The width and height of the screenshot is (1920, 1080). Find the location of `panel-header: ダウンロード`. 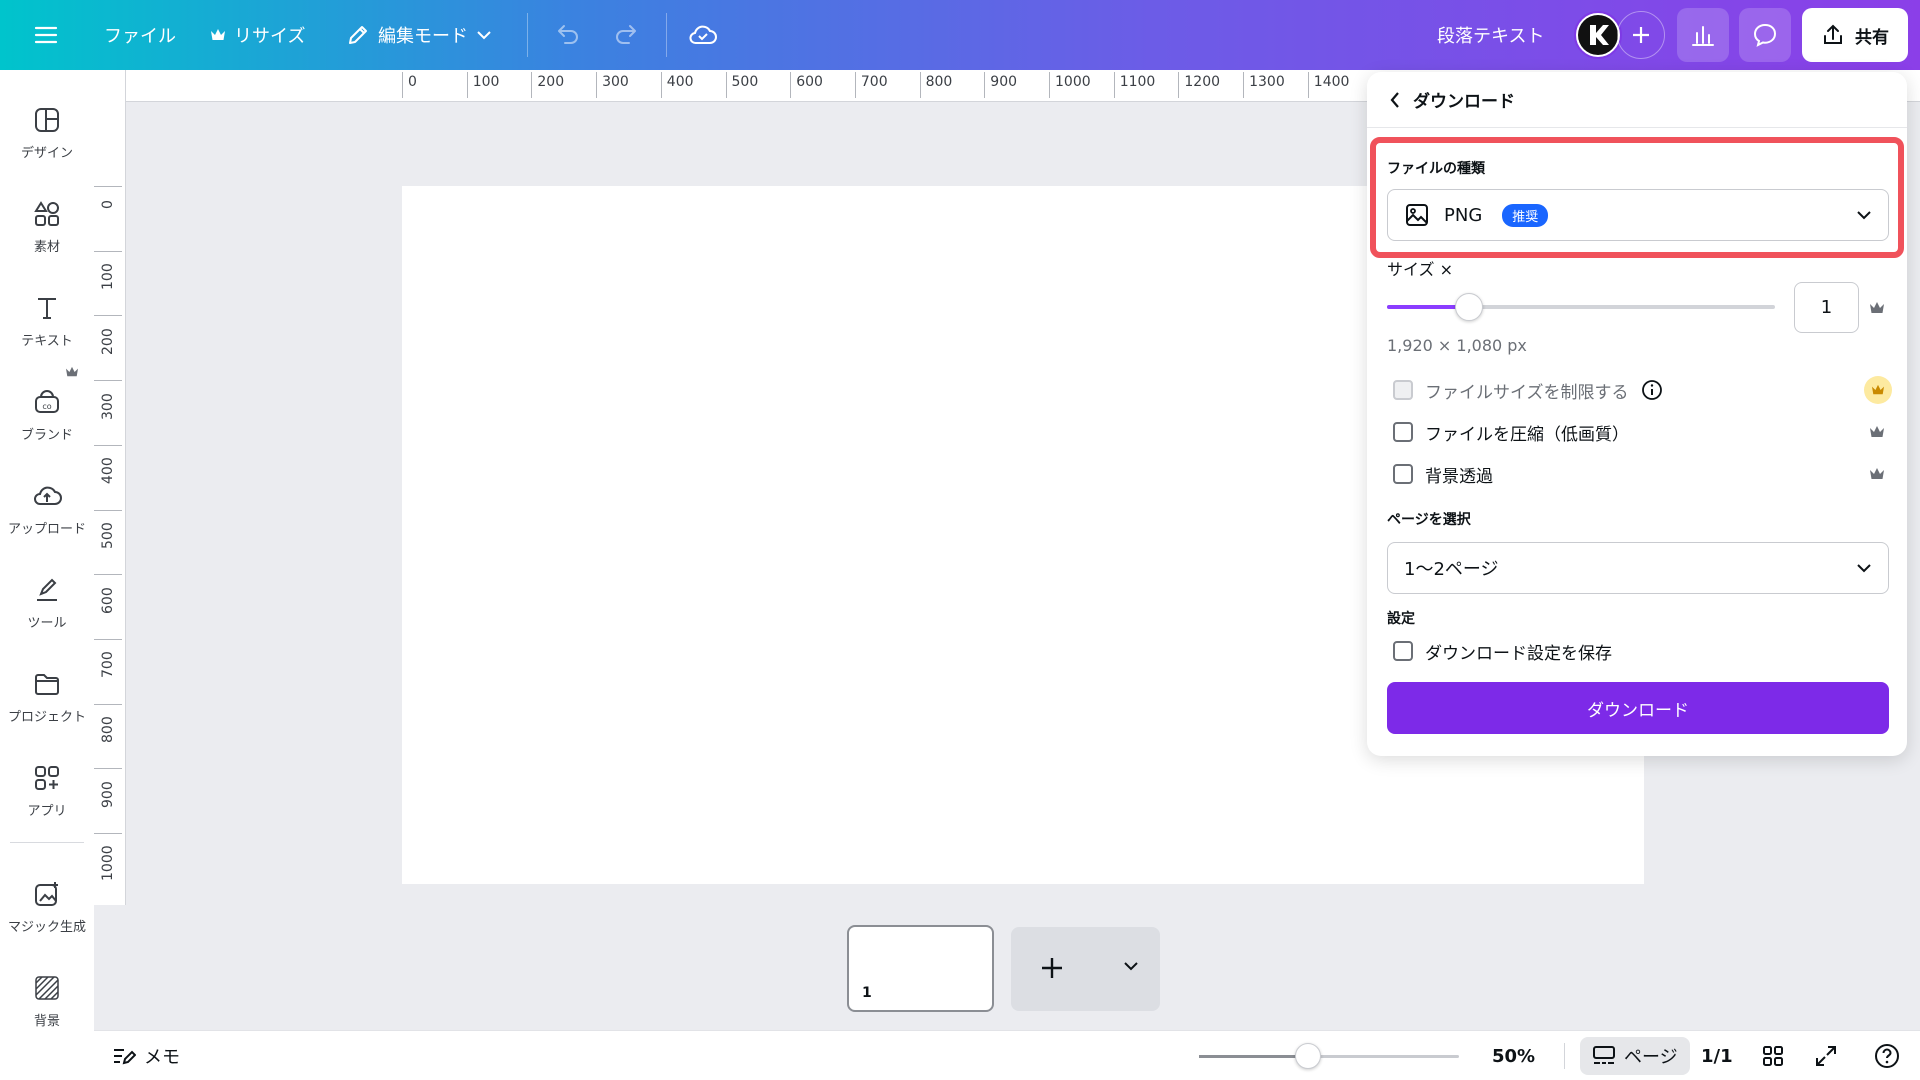

panel-header: ダウンロード is located at coordinates (1637, 100).